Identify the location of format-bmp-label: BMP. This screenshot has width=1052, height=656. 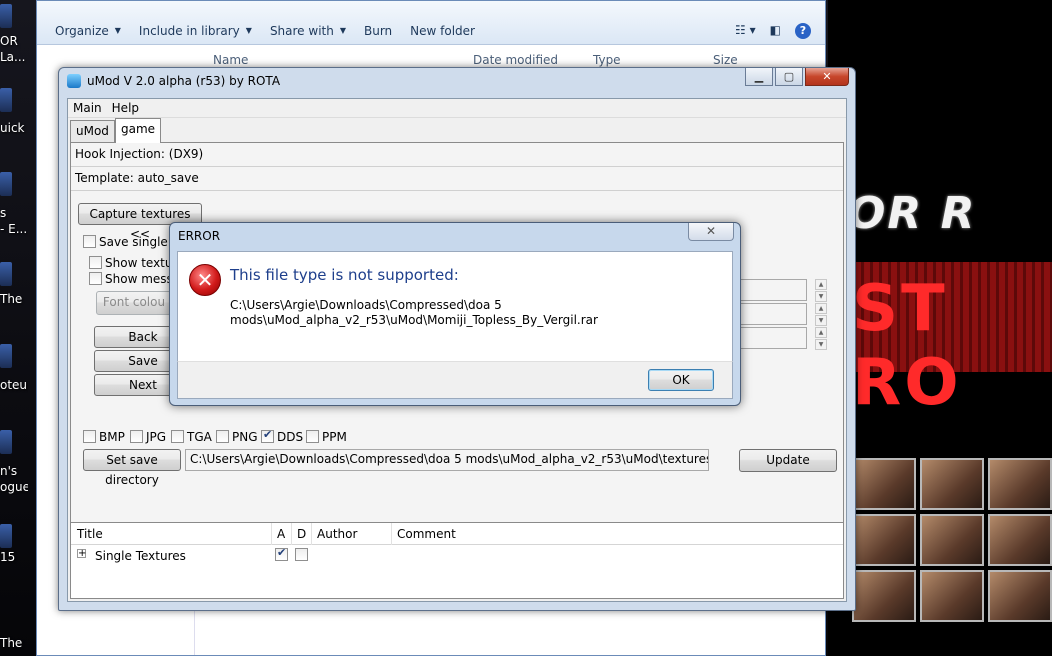
(112, 437).